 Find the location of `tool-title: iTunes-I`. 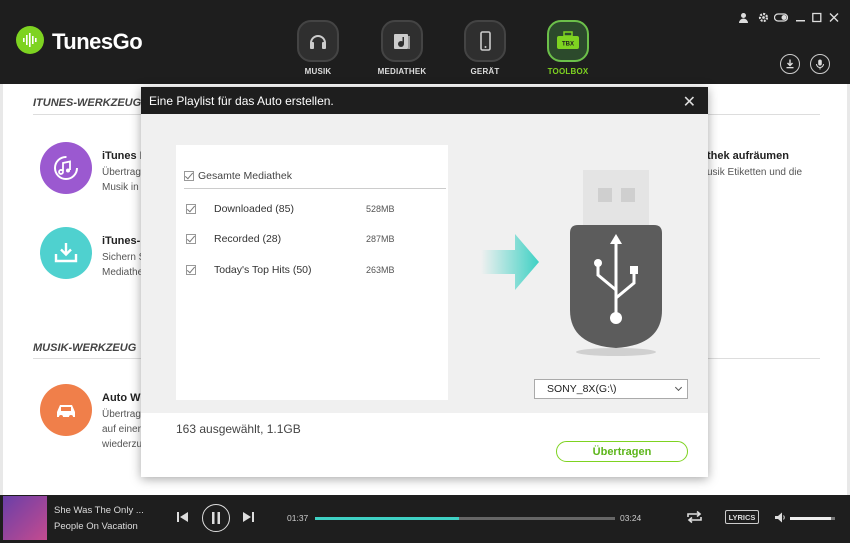

tool-title: iTunes-I is located at coordinates (123, 241).